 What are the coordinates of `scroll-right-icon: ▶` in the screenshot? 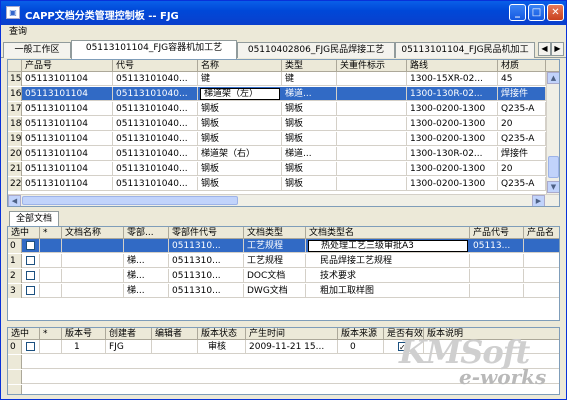 It's located at (538, 200).